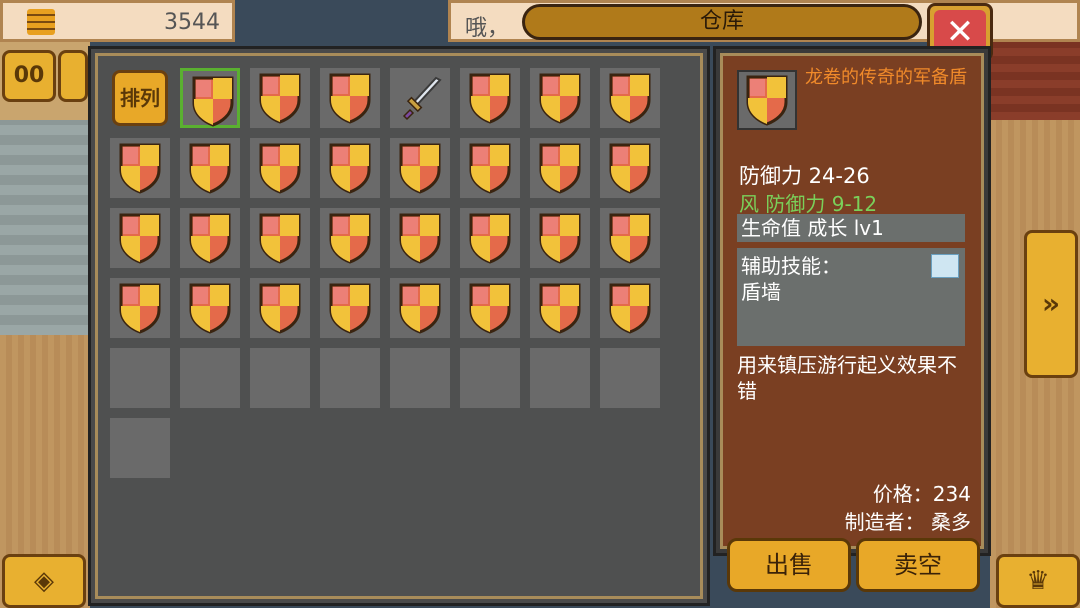  What do you see at coordinates (45, 227) in the screenshot?
I see `stone-wall` at bounding box center [45, 227].